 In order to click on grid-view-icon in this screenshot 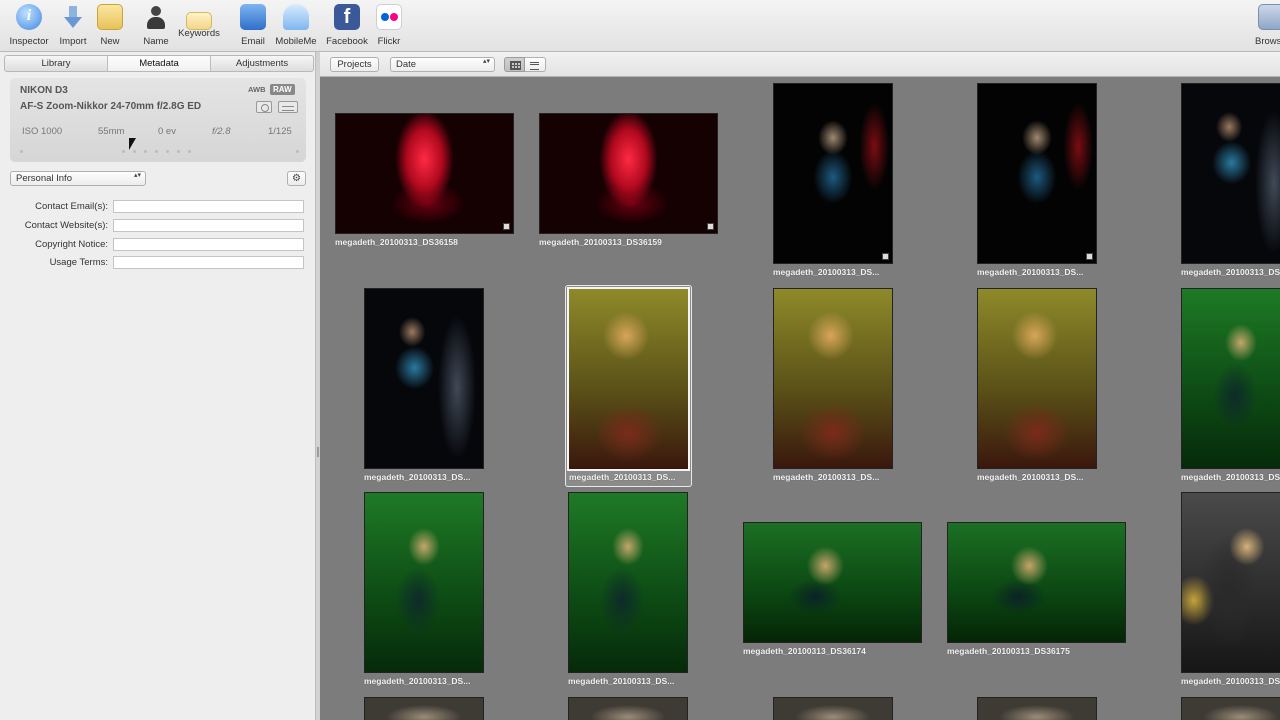, I will do `click(514, 64)`.